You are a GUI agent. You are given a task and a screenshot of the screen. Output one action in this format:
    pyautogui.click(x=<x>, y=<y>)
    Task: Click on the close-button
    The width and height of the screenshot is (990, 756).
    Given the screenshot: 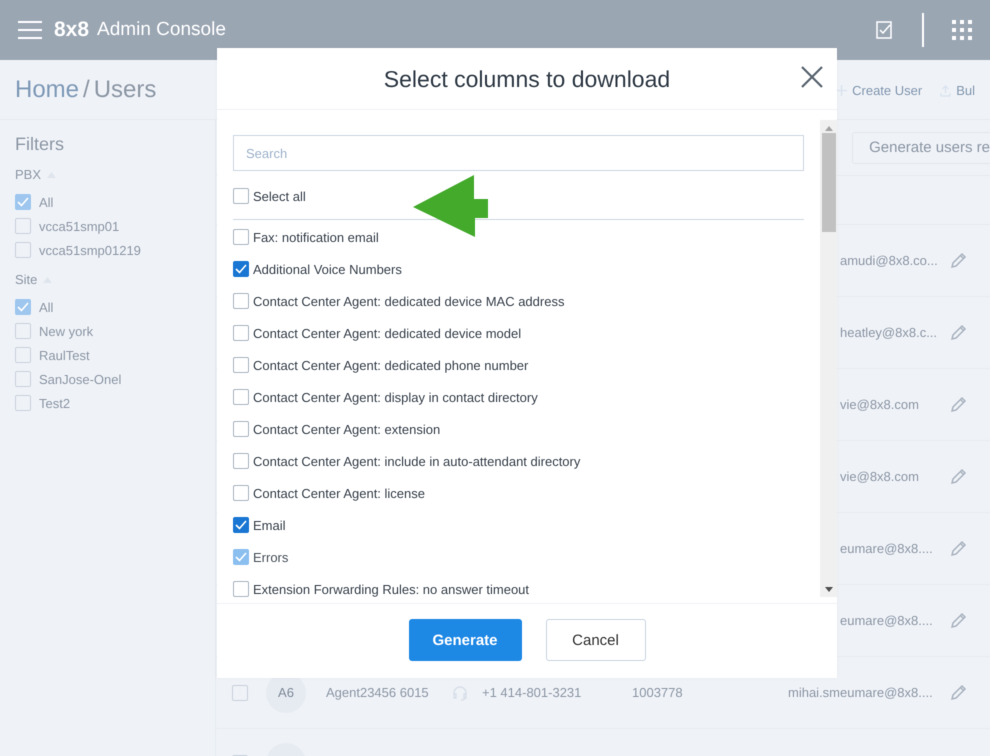 What is the action you would take?
    pyautogui.click(x=812, y=77)
    